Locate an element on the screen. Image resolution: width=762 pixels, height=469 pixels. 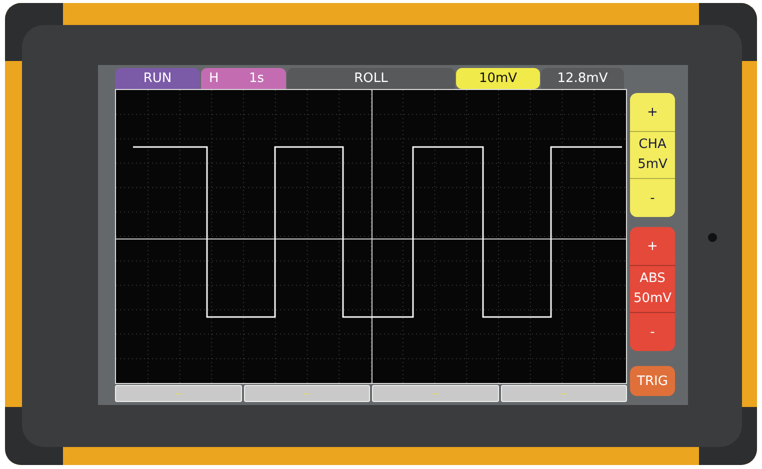
timebase-label: H is located at coordinates (214, 78).